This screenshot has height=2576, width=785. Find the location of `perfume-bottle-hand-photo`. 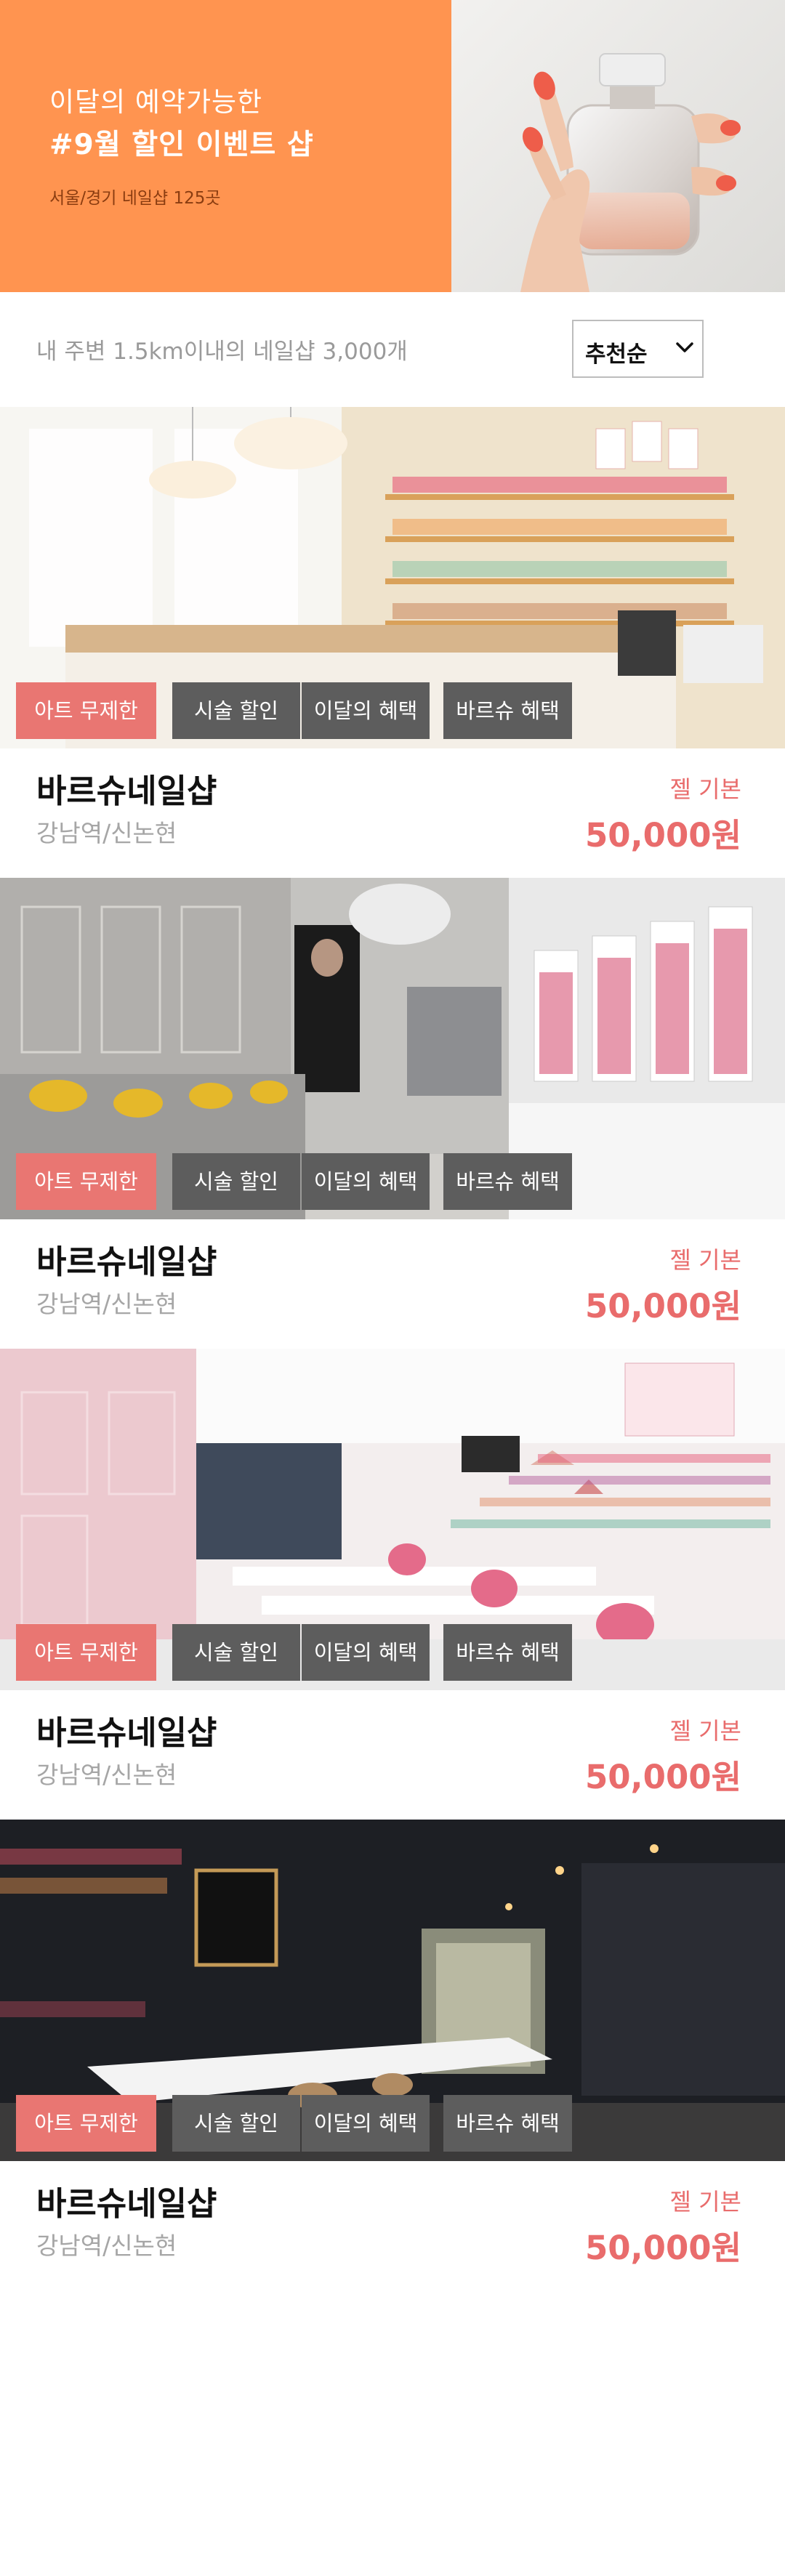

perfume-bottle-hand-photo is located at coordinates (618, 146).